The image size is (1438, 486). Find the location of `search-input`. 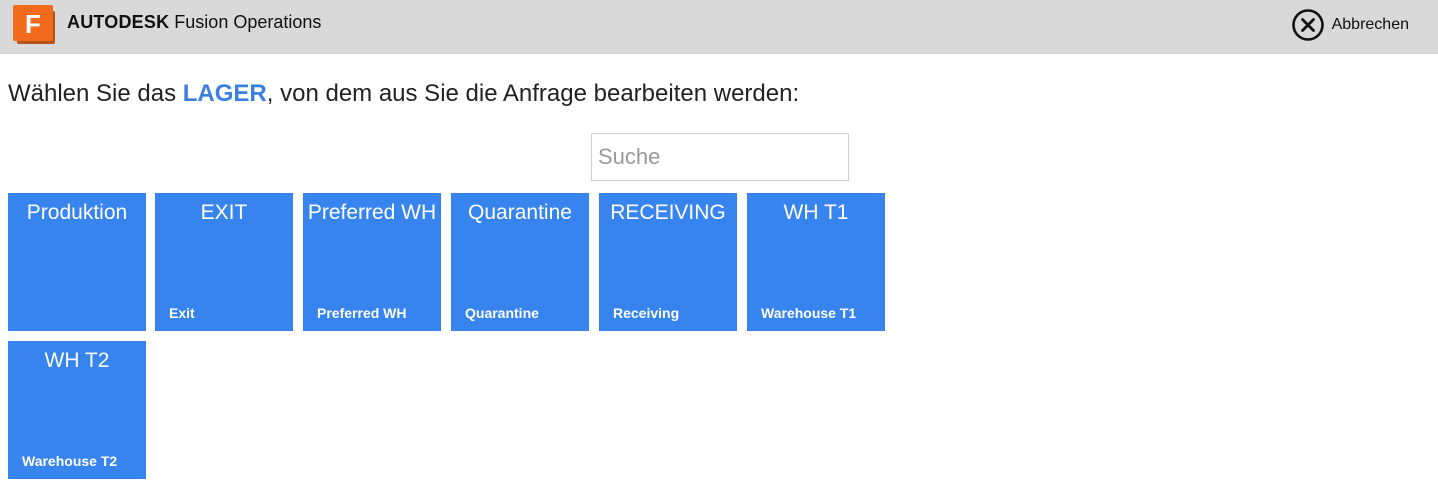

search-input is located at coordinates (720, 157).